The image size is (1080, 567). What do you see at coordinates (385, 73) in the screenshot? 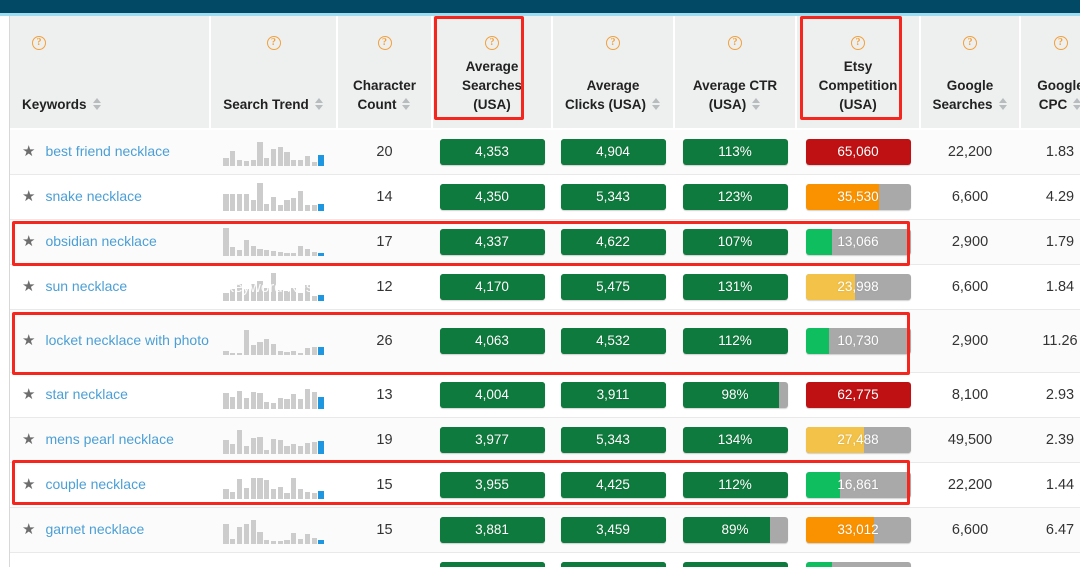
I see `column-header-character-count: ? Character Count` at bounding box center [385, 73].